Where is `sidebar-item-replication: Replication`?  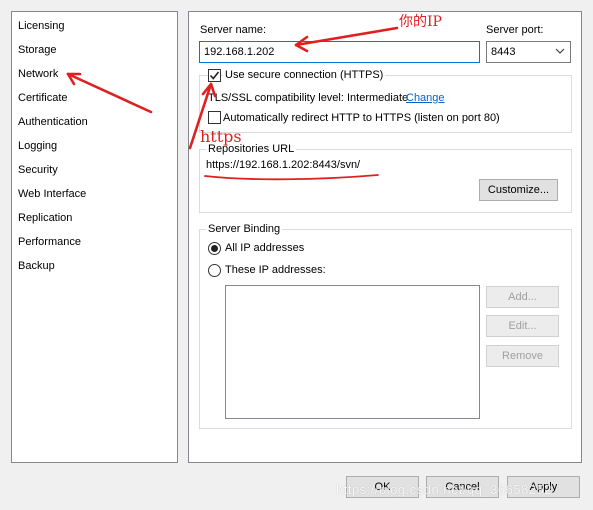
sidebar-item-replication: Replication is located at coordinates (44, 218).